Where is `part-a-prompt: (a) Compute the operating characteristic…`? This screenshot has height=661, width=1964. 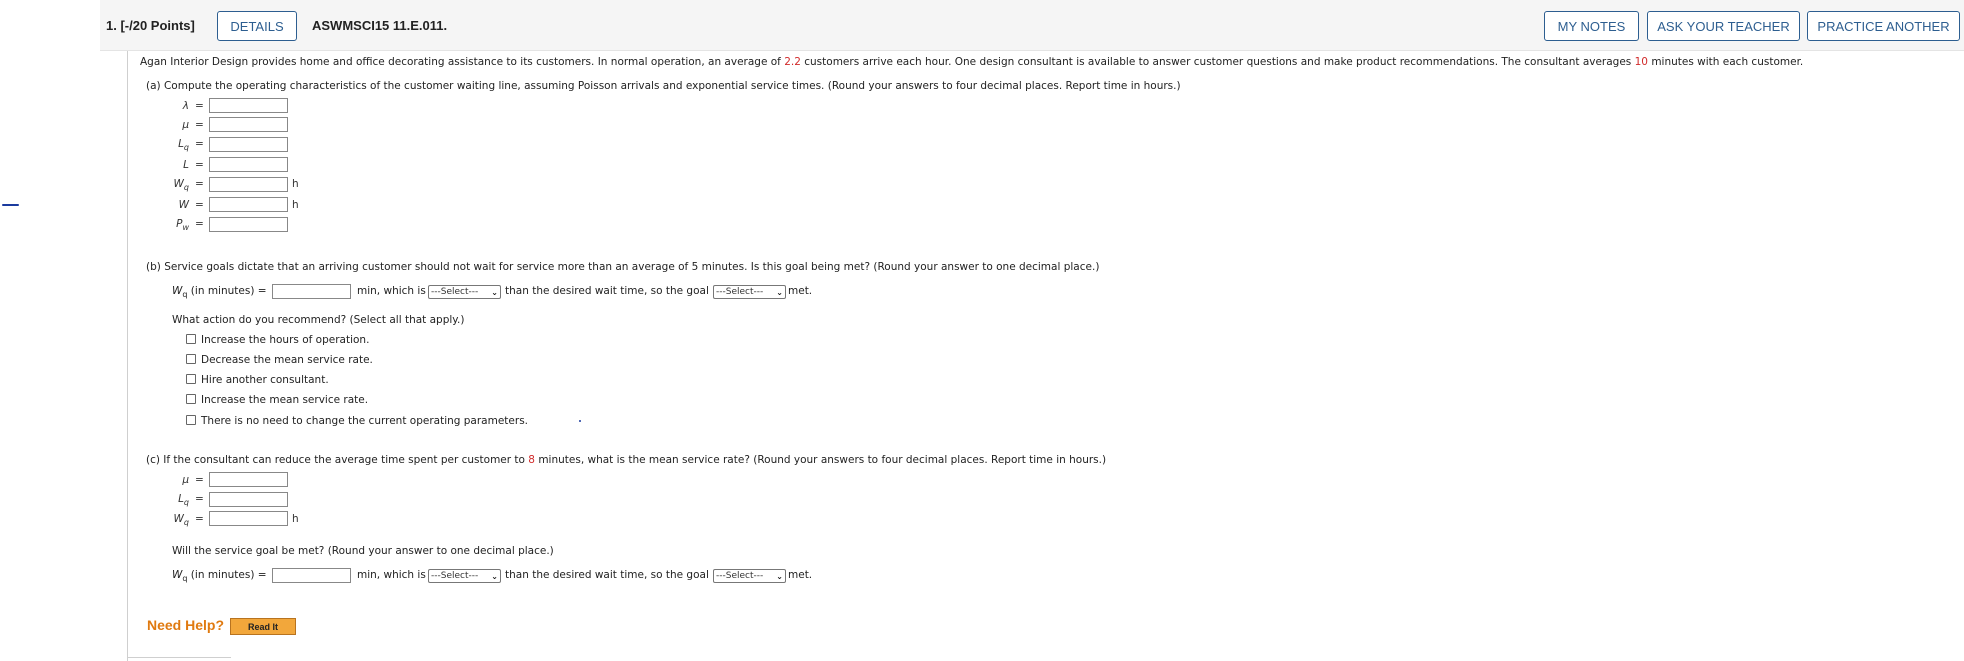 part-a-prompt: (a) Compute the operating characteristic… is located at coordinates (663, 86).